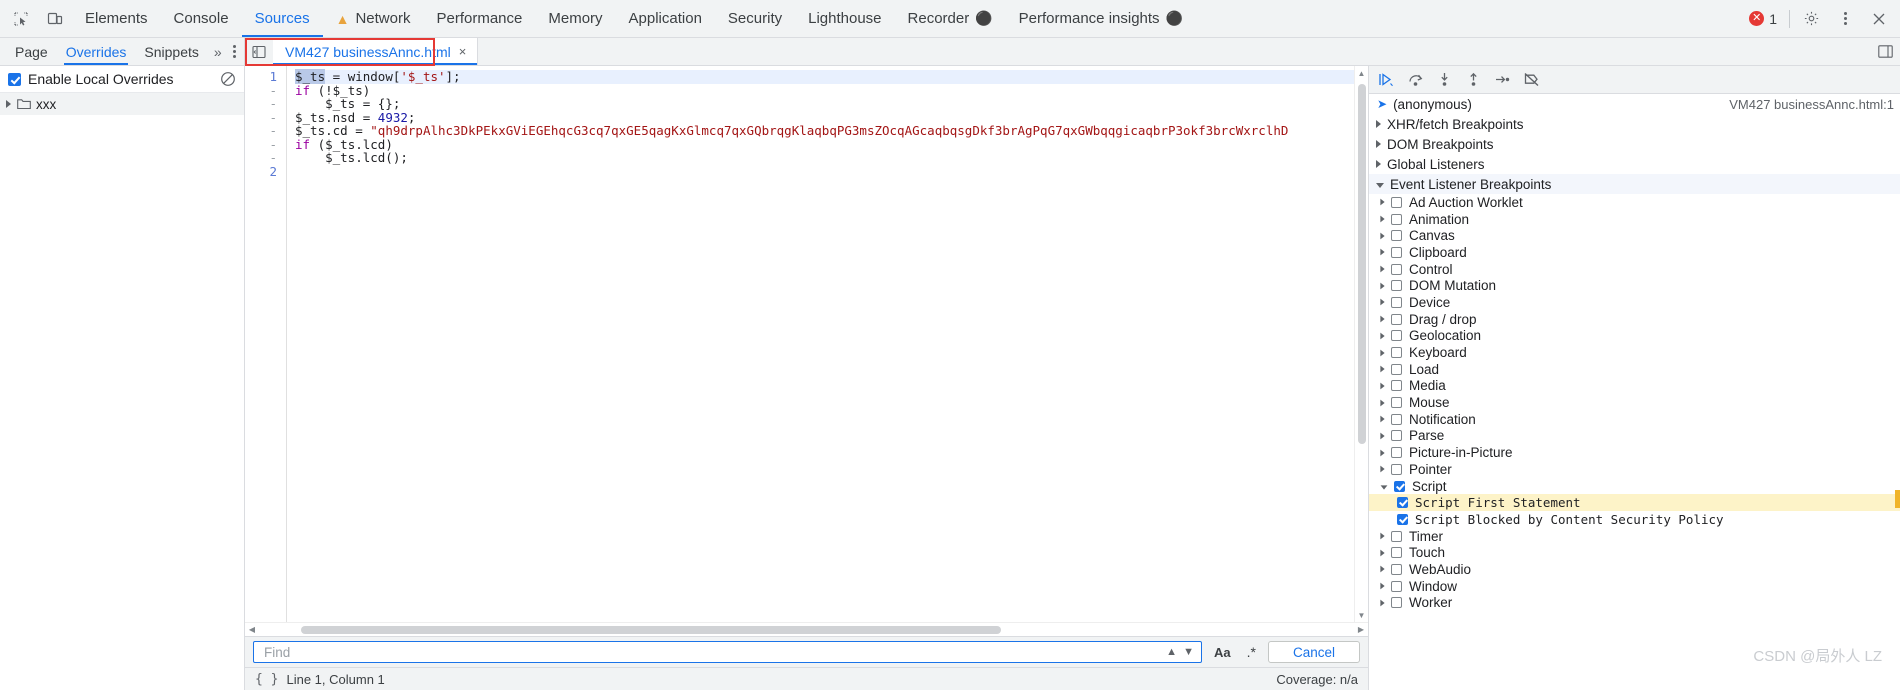 This screenshot has width=1900, height=690. I want to click on event-listener-breakpoint-row: Window, so click(1634, 586).